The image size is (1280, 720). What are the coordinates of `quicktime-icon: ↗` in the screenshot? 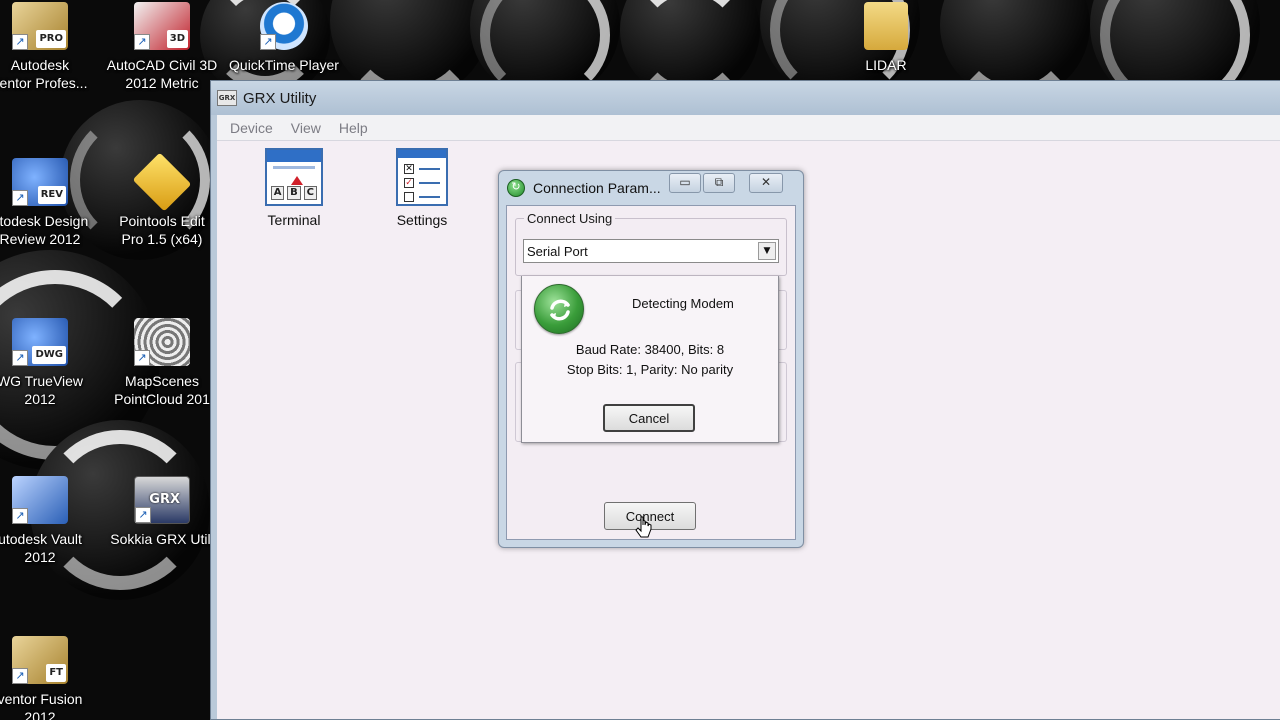 It's located at (284, 26).